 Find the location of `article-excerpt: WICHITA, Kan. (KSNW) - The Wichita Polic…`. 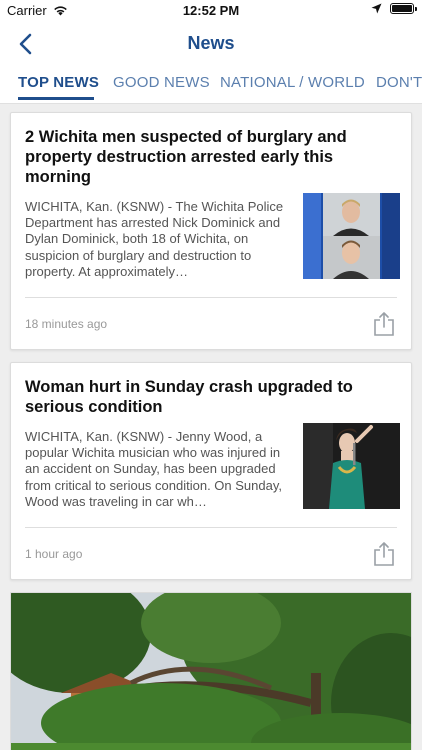

article-excerpt: WICHITA, Kan. (KSNW) - The Wichita Polic… is located at coordinates (154, 239).